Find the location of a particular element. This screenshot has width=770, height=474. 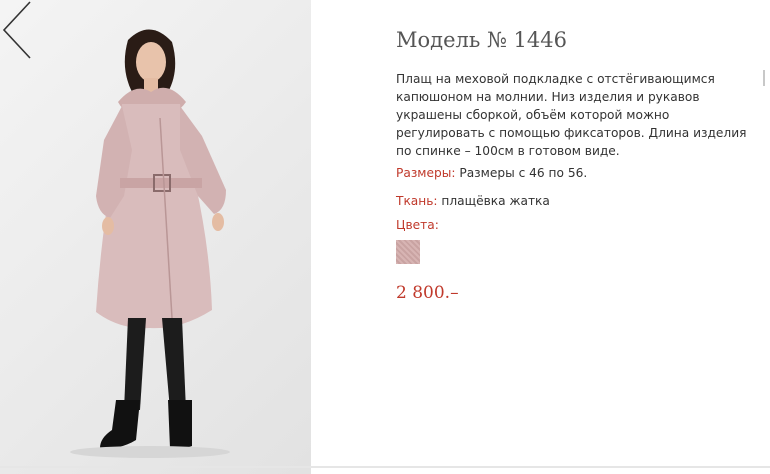

color-swatch is located at coordinates (408, 252).